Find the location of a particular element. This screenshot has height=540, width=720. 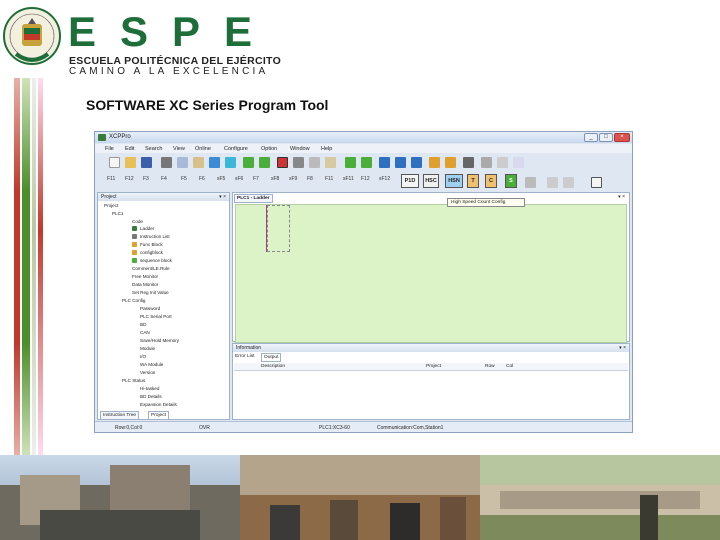

tree-item-io: I/O is located at coordinates (143, 356).